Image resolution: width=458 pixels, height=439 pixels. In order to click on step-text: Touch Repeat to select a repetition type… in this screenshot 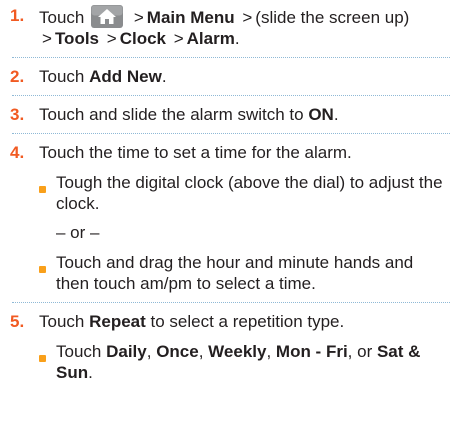, I will do `click(244, 321)`.